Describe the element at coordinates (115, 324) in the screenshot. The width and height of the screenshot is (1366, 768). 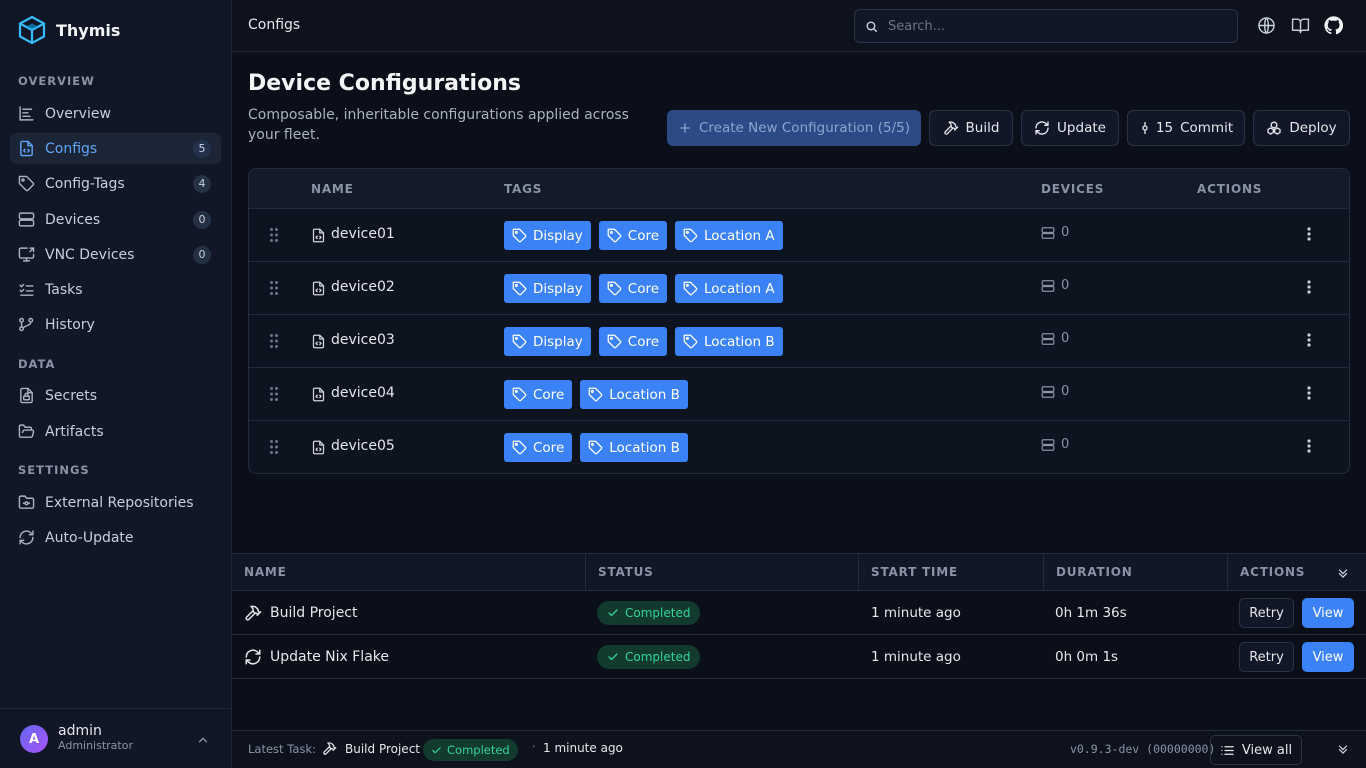
I see `sidebar-item-history: History` at that location.